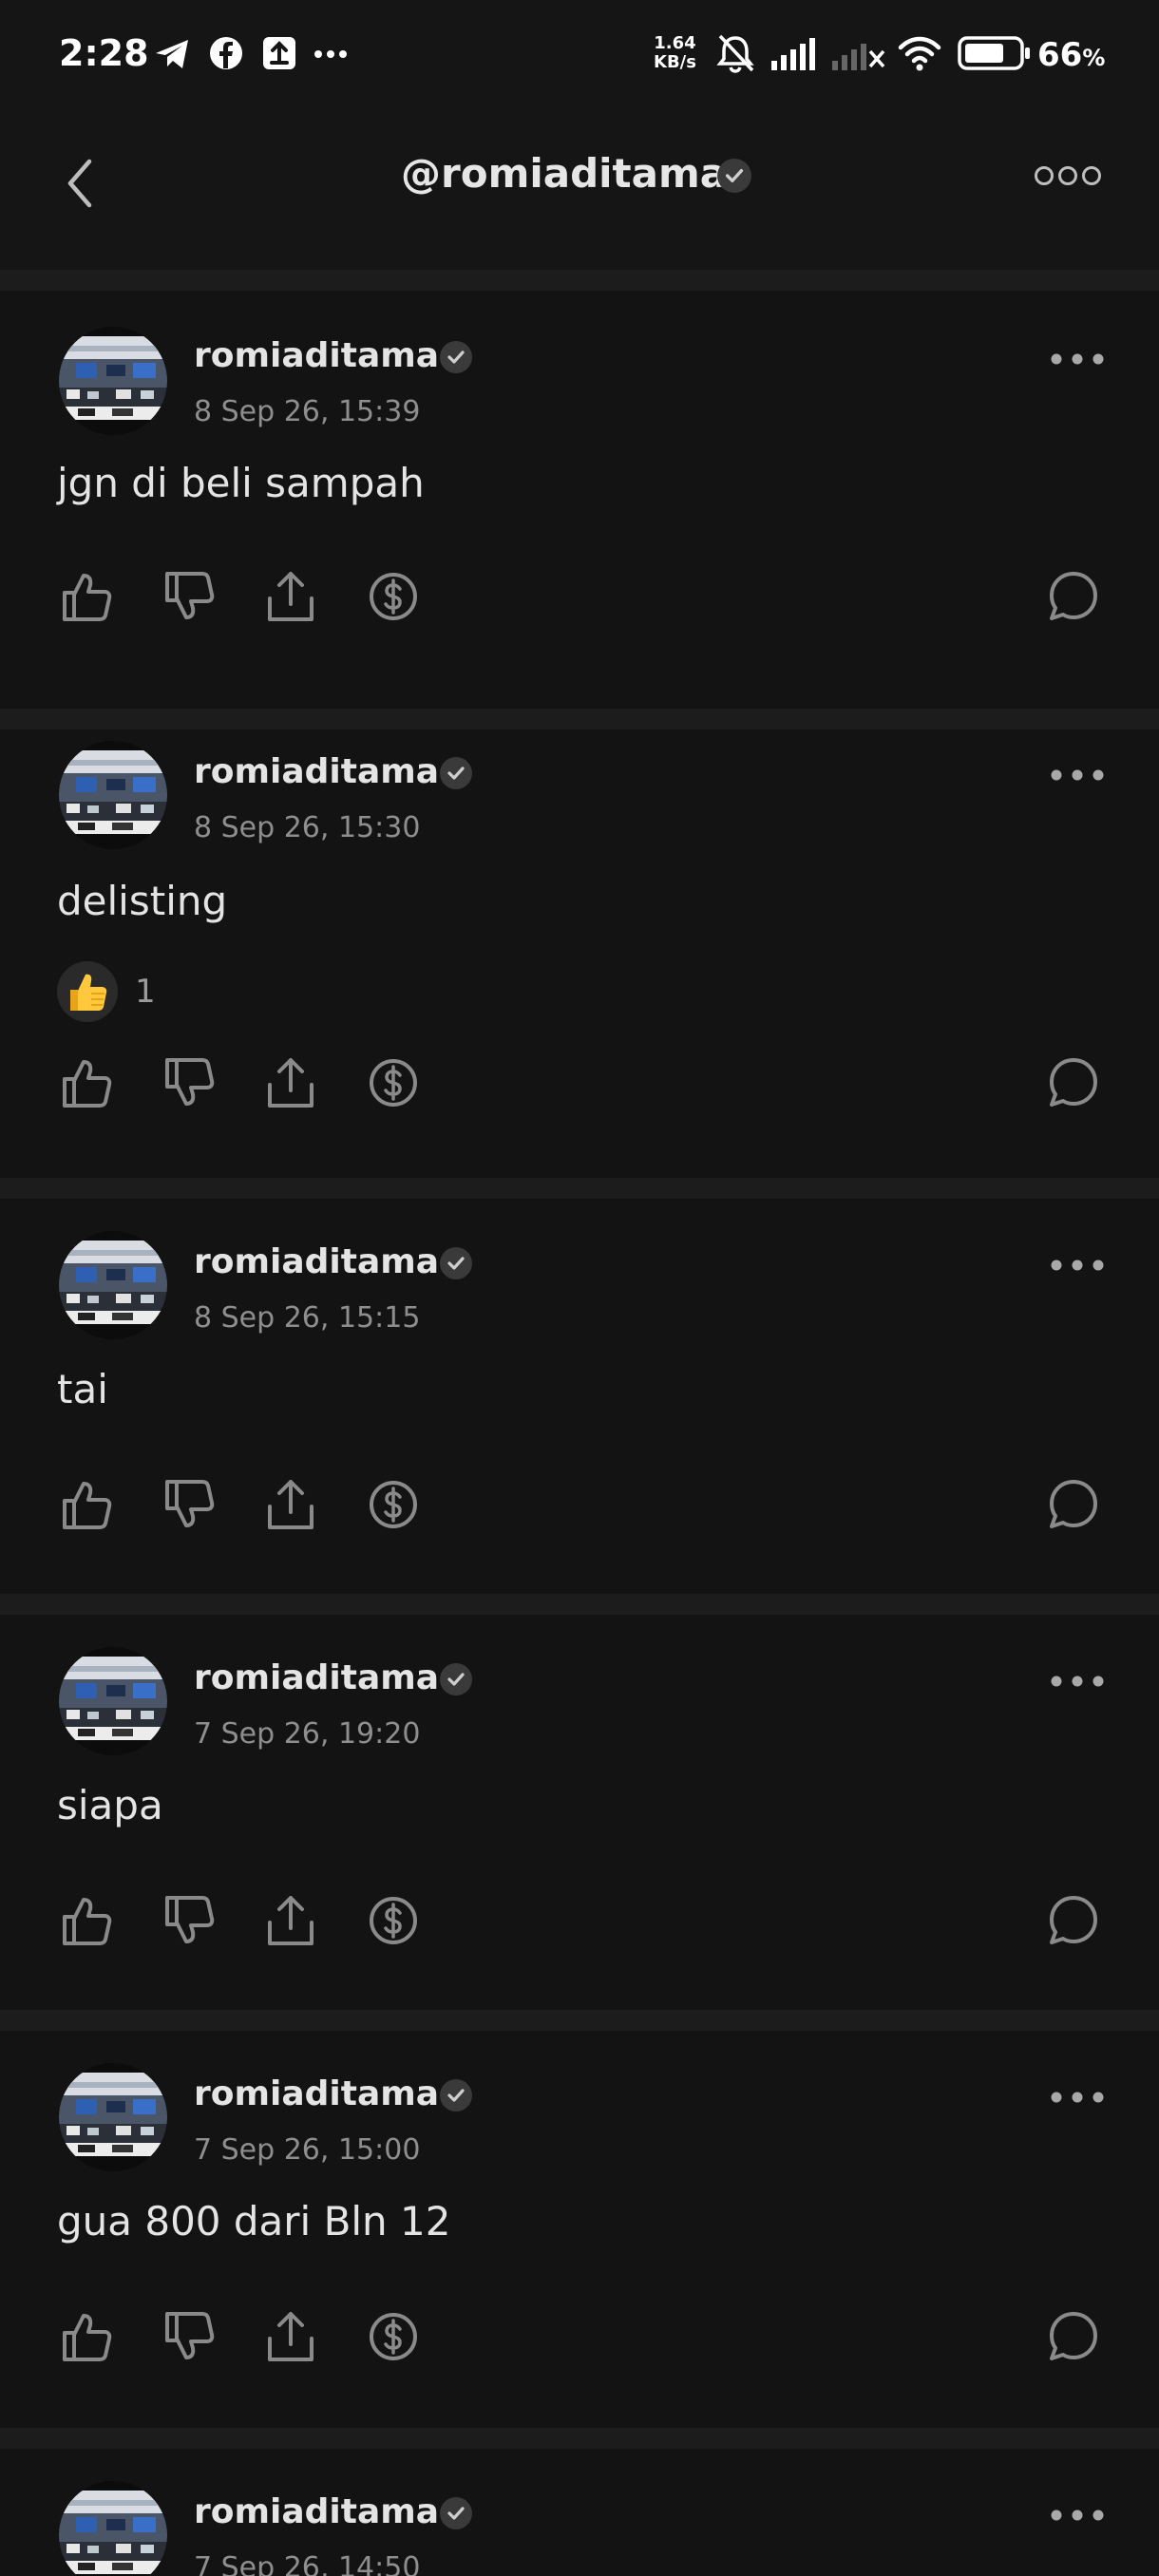 This screenshot has width=1159, height=2576. Describe the element at coordinates (994, 53) in the screenshot. I see `battery-icon` at that location.